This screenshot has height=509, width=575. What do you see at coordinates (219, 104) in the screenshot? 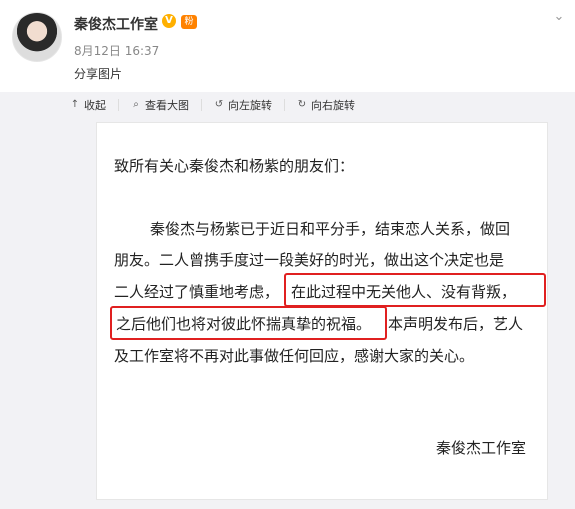
I see `rotate-left-icon: ↺` at bounding box center [219, 104].